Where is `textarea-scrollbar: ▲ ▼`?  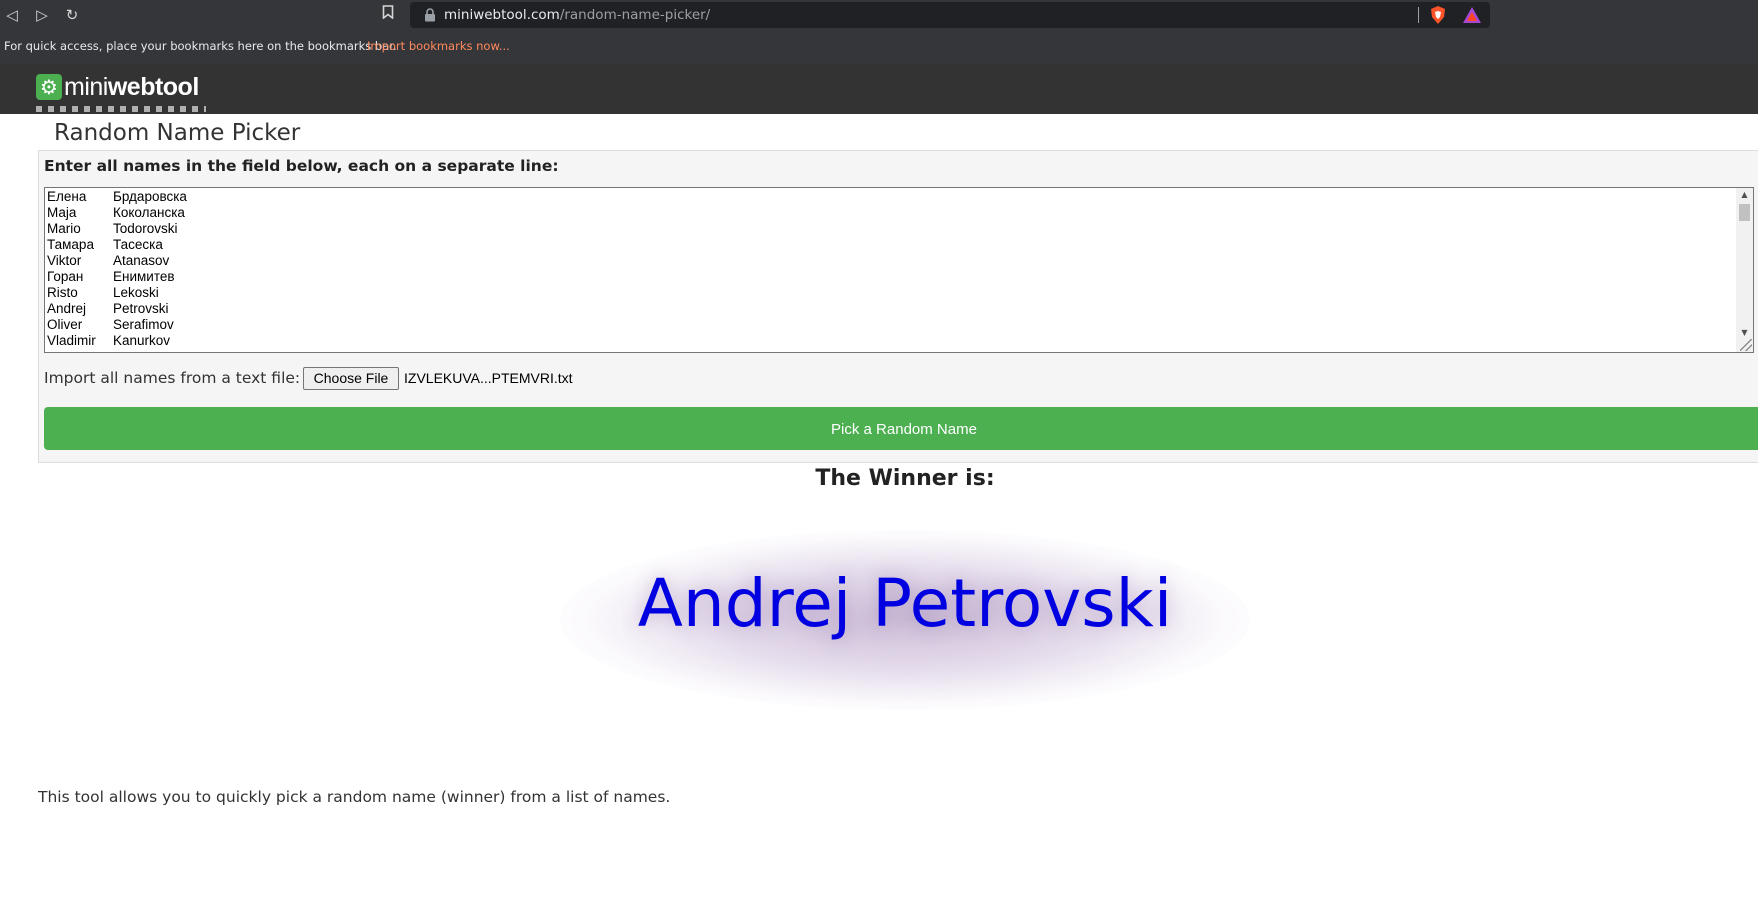
textarea-scrollbar: ▲ ▼ is located at coordinates (1744, 270).